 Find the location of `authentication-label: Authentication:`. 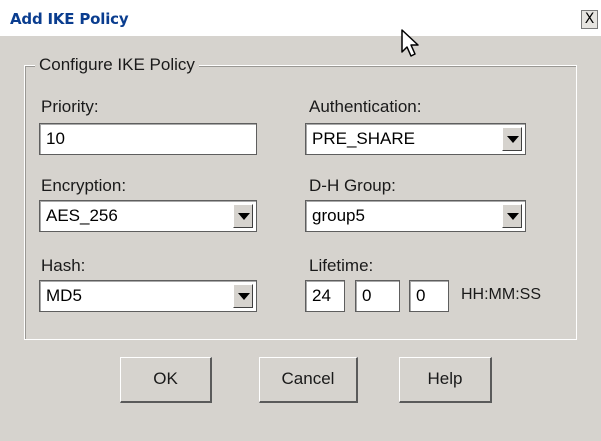

authentication-label: Authentication: is located at coordinates (365, 106).